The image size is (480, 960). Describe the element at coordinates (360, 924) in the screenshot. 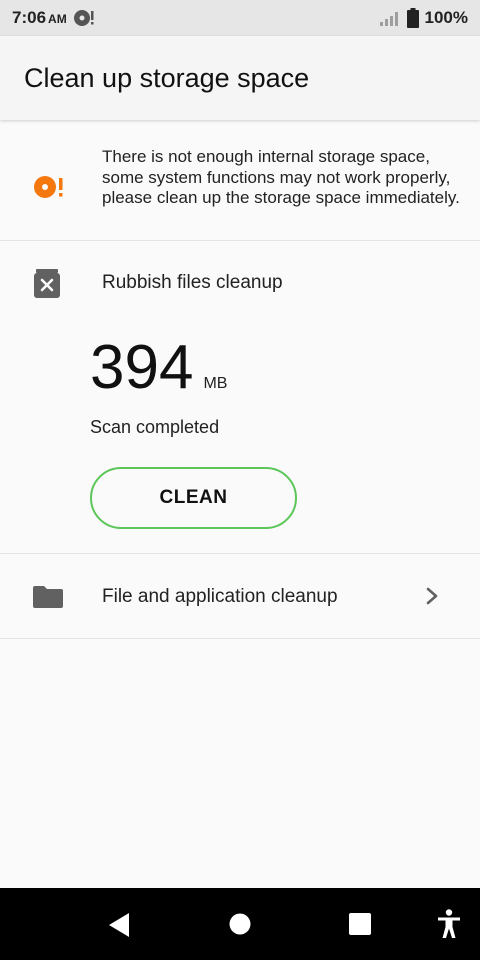

I see `recents-icon` at that location.